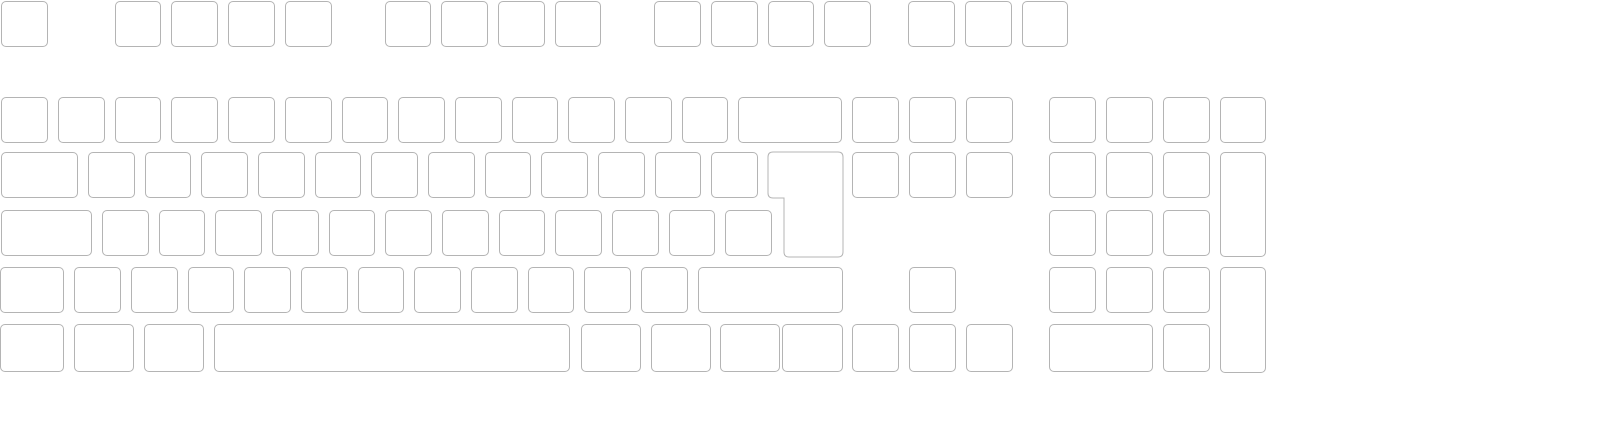 Image resolution: width=1599 pixels, height=447 pixels. Describe the element at coordinates (750, 348) in the screenshot. I see `key-menu` at that location.